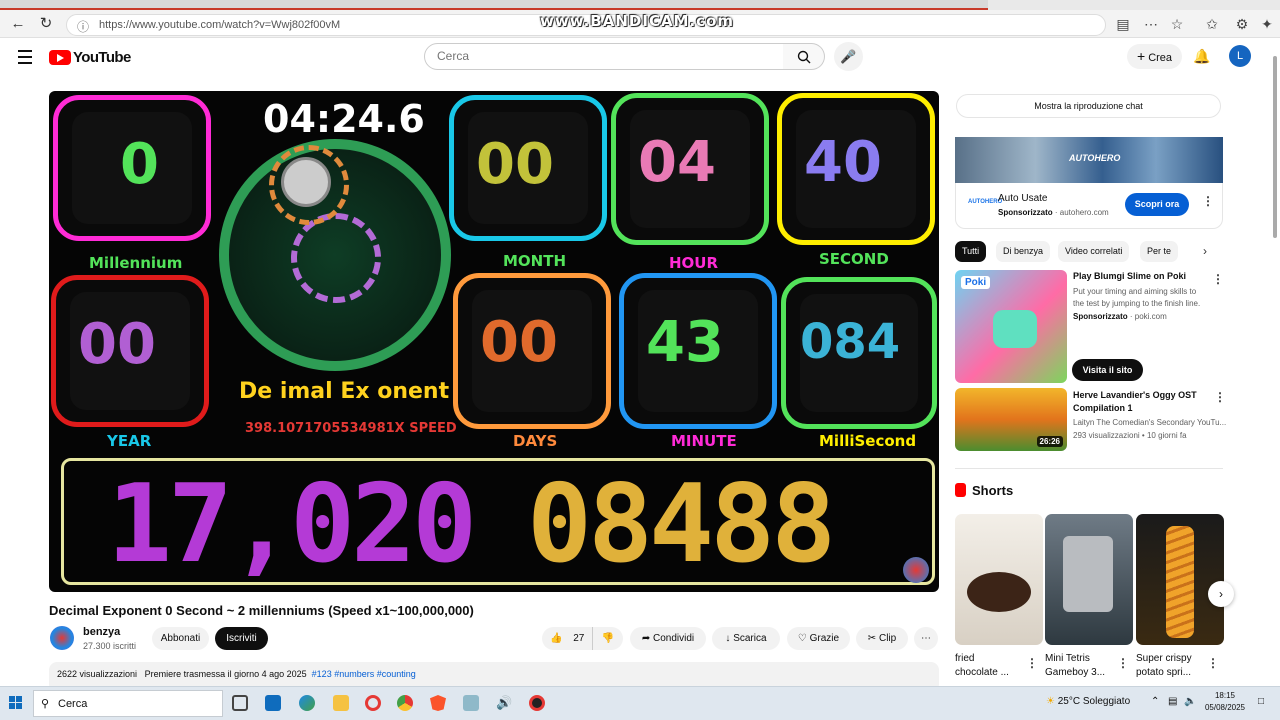 The height and width of the screenshot is (720, 1280). What do you see at coordinates (1123, 24) in the screenshot?
I see `reader-icon: ▤` at bounding box center [1123, 24].